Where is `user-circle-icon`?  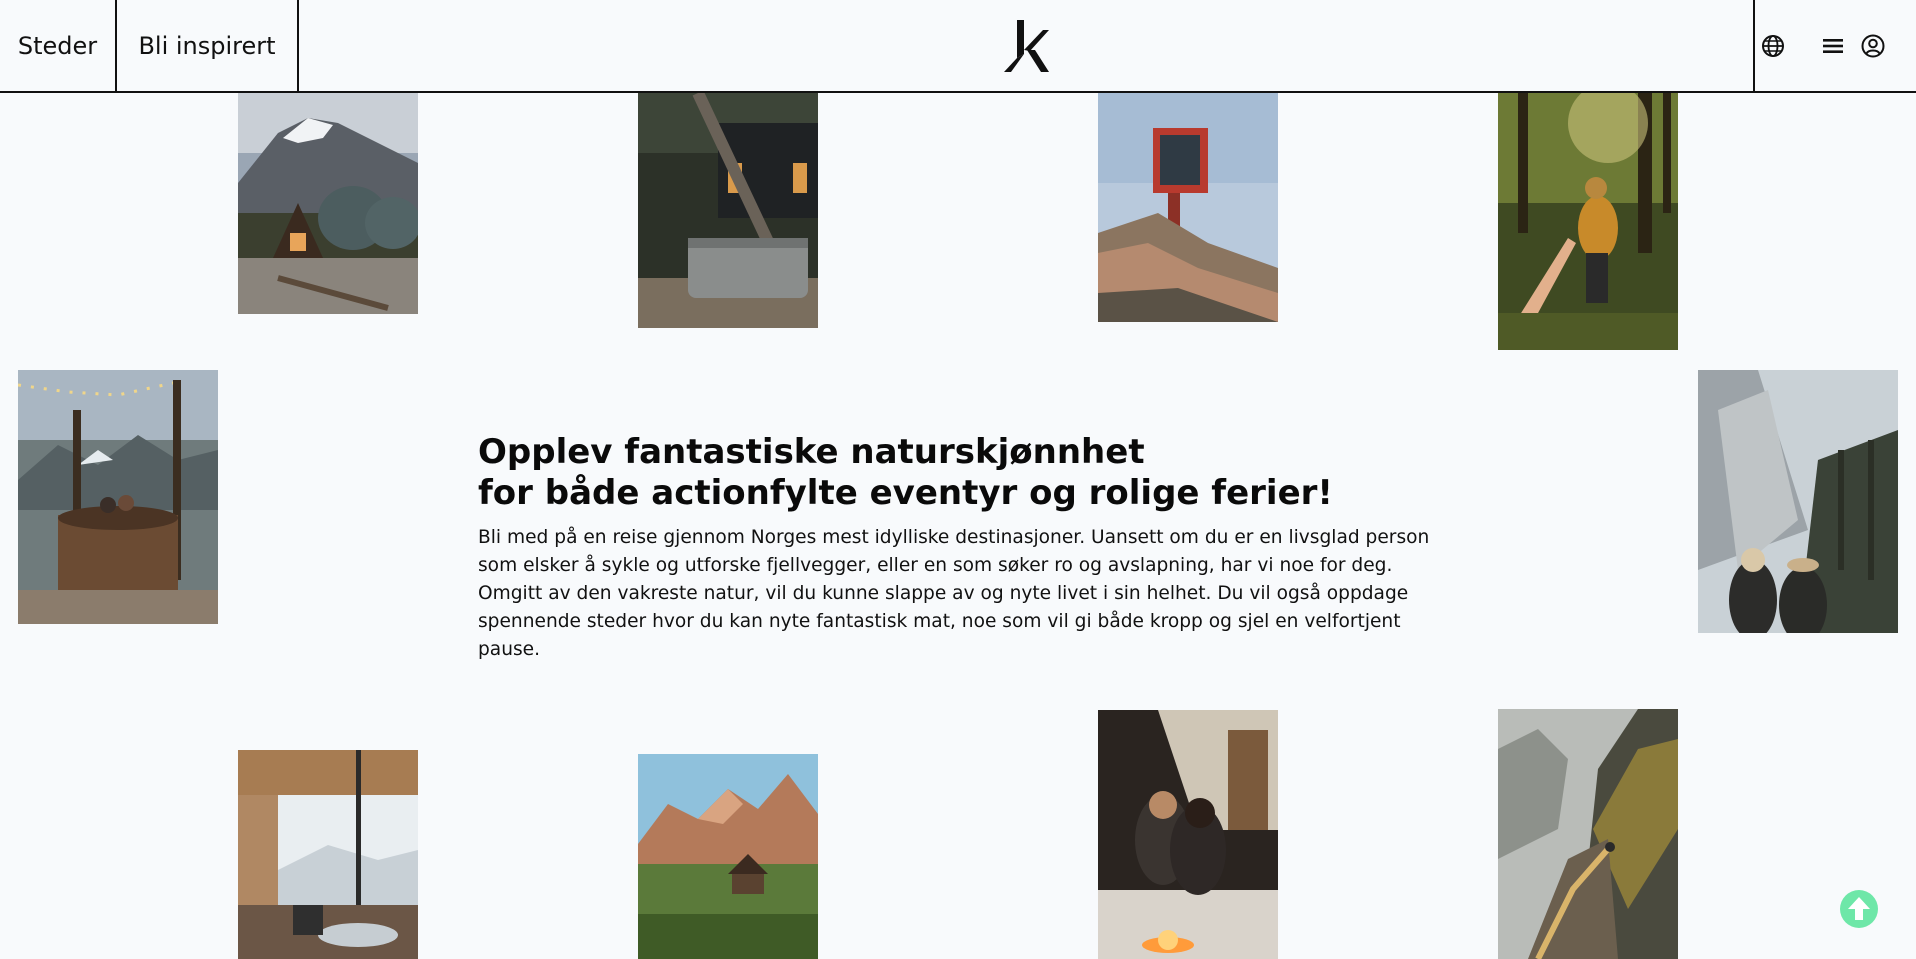 user-circle-icon is located at coordinates (1873, 46).